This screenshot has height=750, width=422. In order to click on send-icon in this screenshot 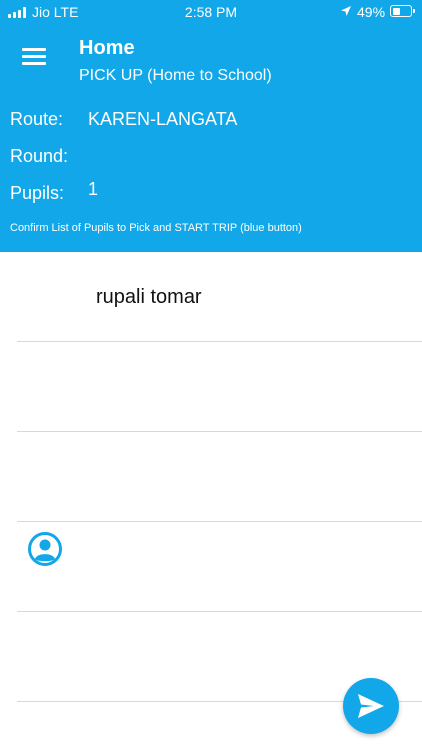, I will do `click(371, 706)`.